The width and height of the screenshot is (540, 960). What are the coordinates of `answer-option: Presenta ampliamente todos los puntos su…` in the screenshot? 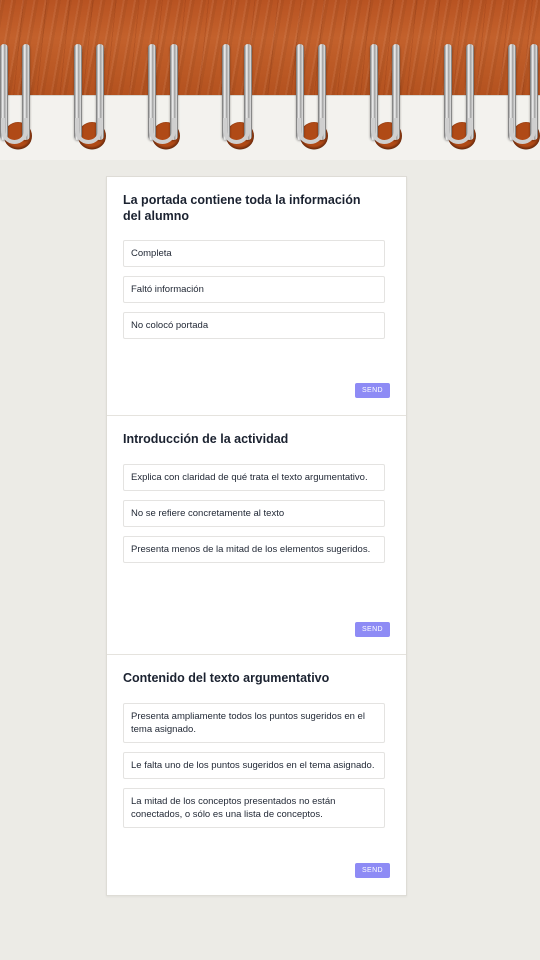 It's located at (254, 723).